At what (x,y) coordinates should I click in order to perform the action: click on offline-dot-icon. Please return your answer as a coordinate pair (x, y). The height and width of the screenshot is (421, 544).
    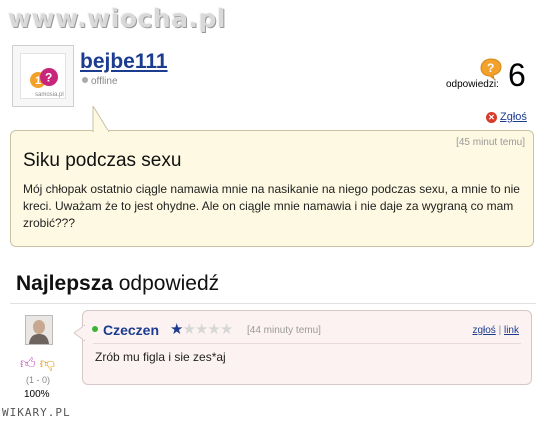
    Looking at the image, I should click on (85, 80).